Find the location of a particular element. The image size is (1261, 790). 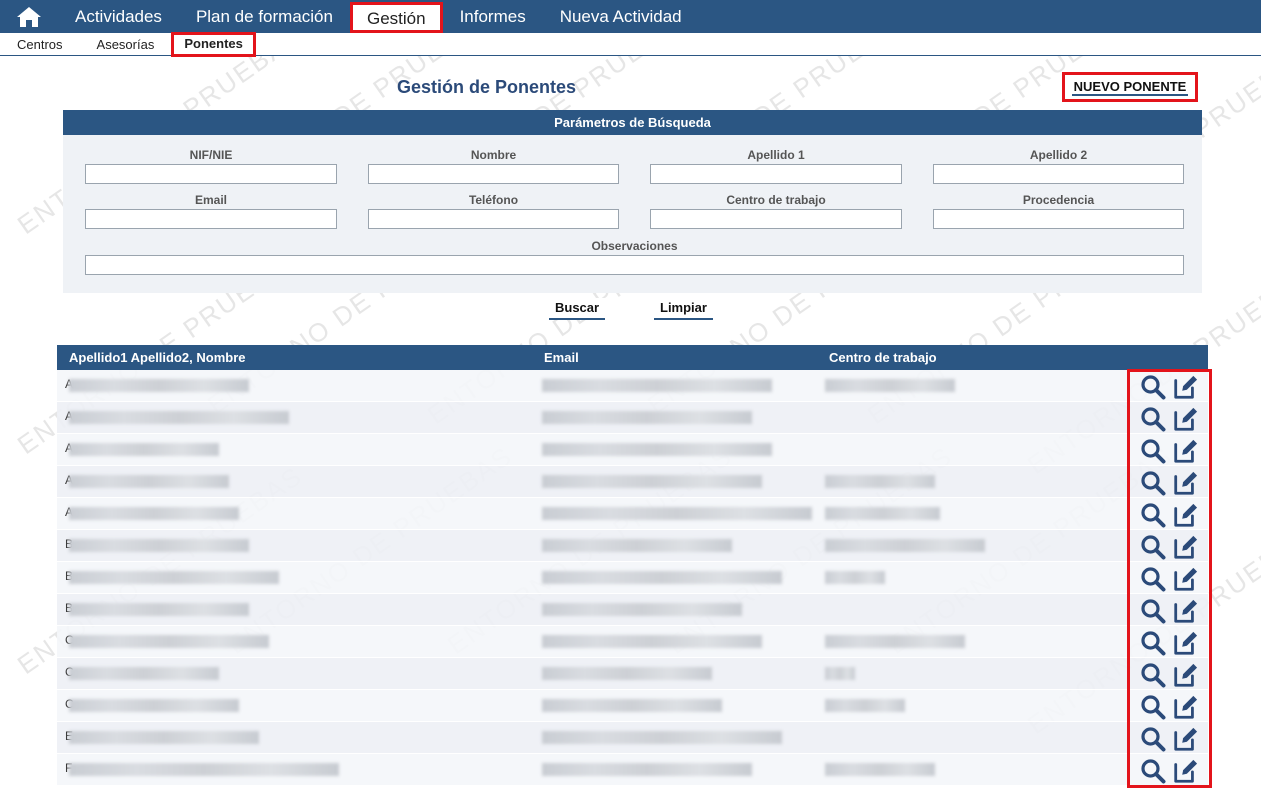

table-row: E is located at coordinates (632, 738).